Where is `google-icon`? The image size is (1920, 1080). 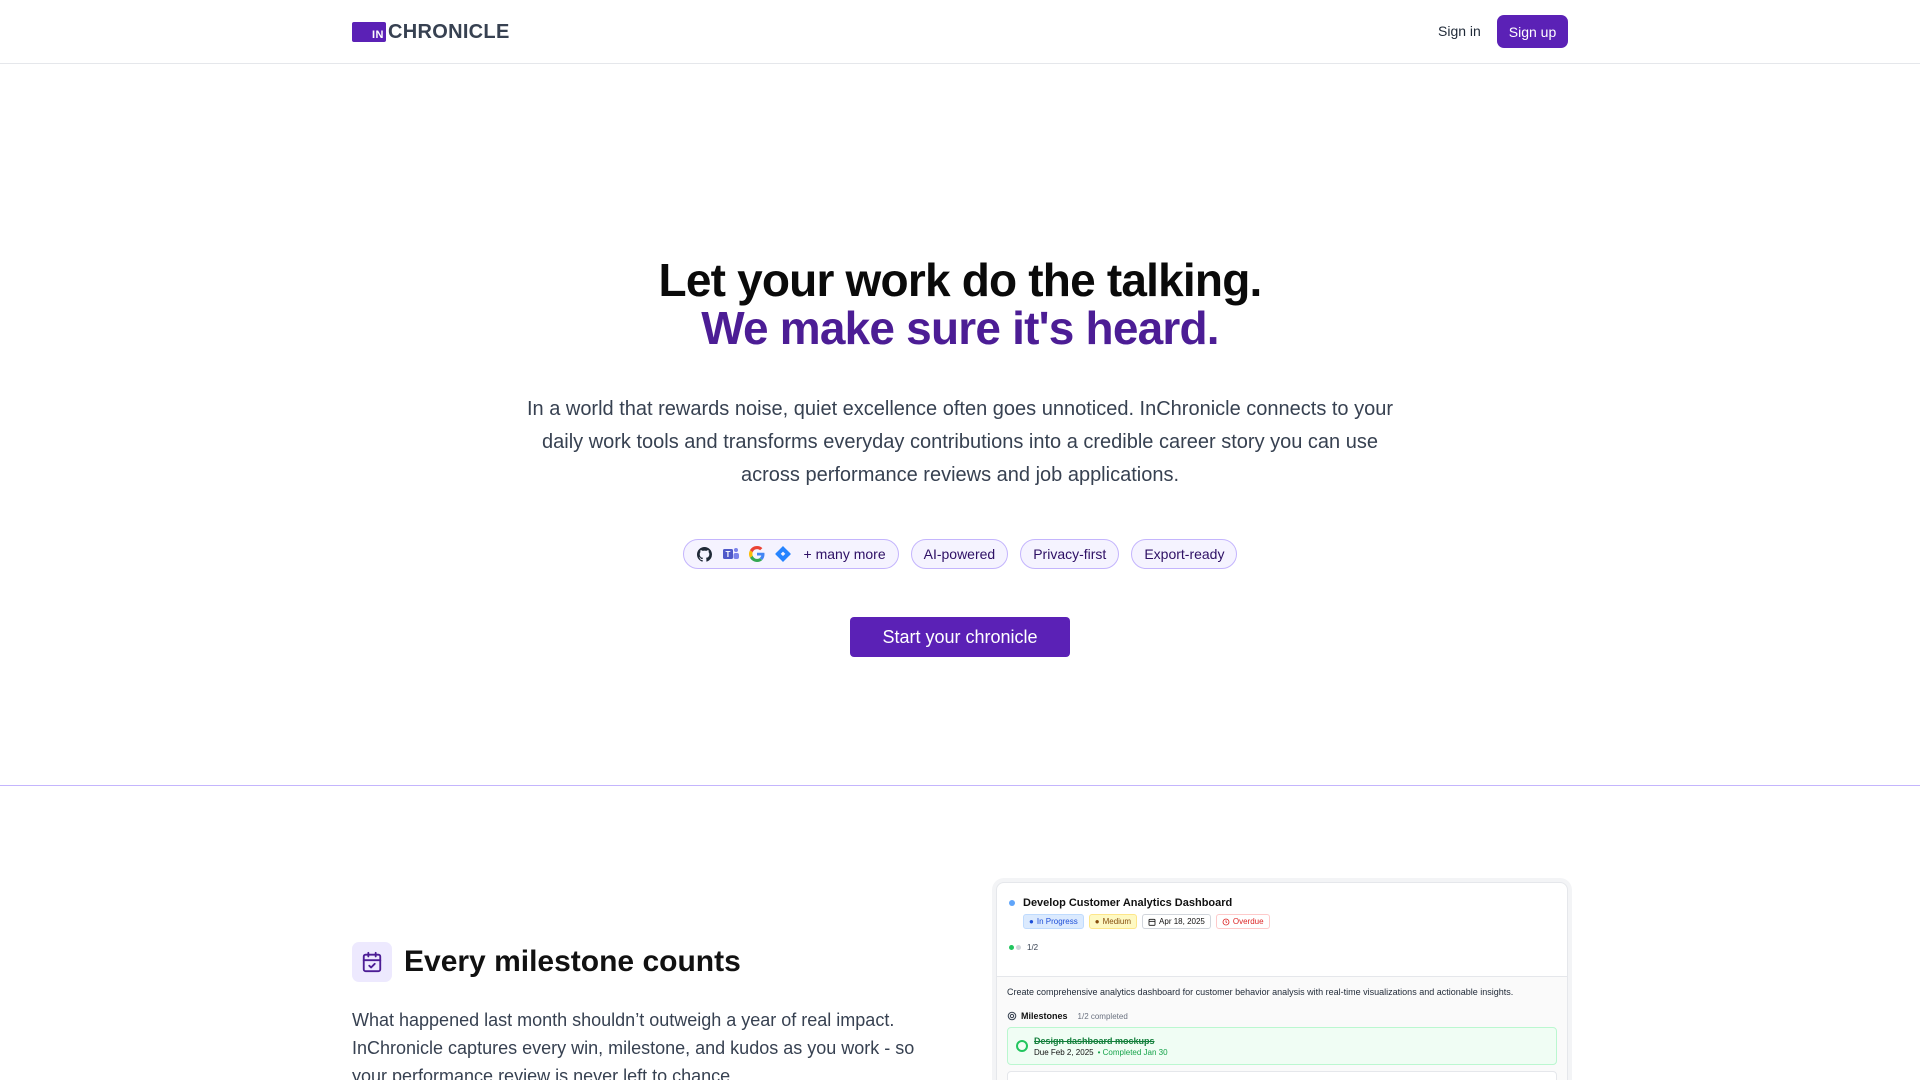 google-icon is located at coordinates (757, 554).